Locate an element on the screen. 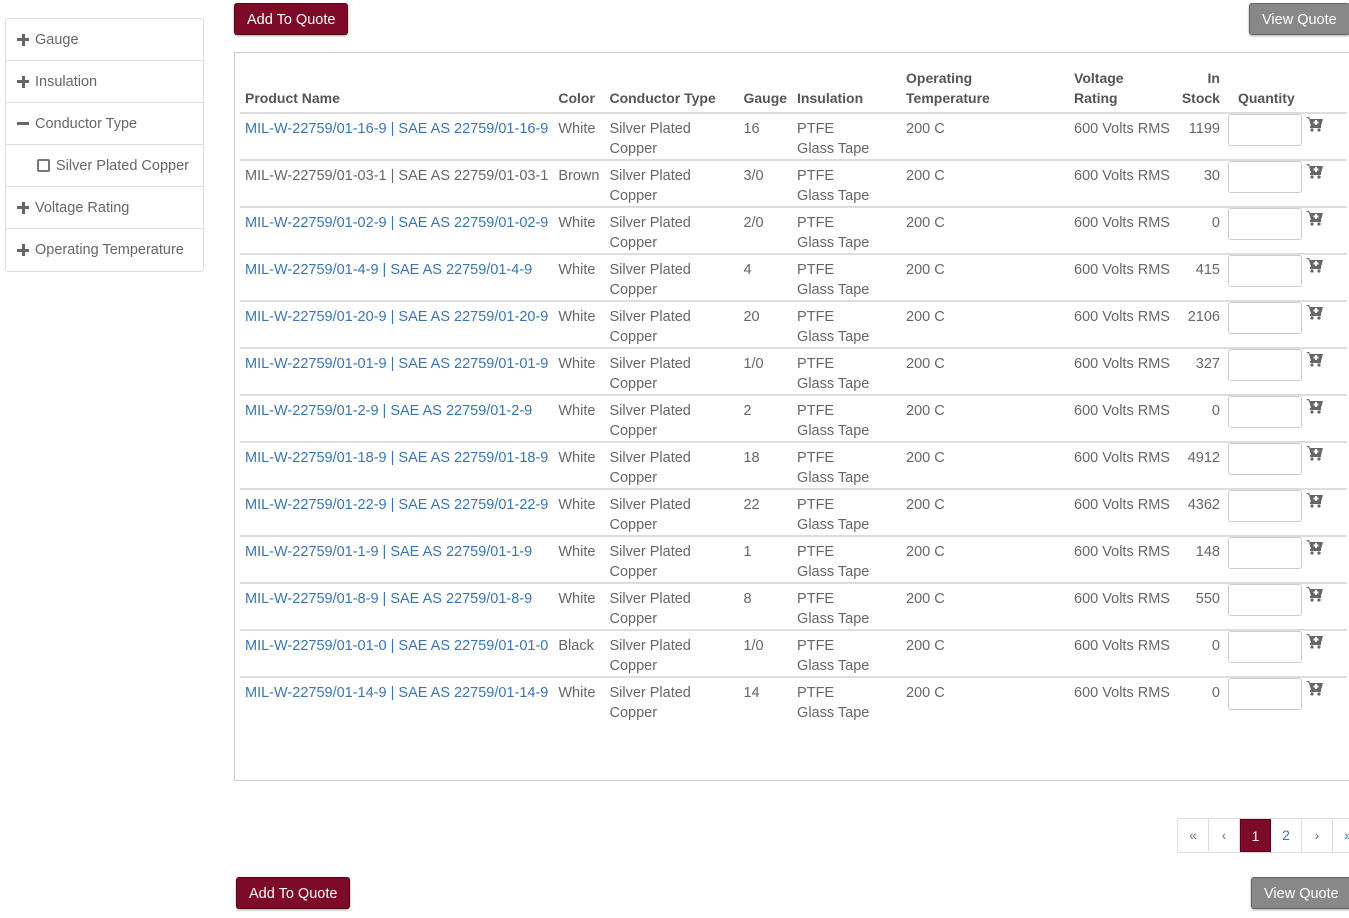 The width and height of the screenshot is (1349, 918). col-product-name: Product Name is located at coordinates (397, 91).